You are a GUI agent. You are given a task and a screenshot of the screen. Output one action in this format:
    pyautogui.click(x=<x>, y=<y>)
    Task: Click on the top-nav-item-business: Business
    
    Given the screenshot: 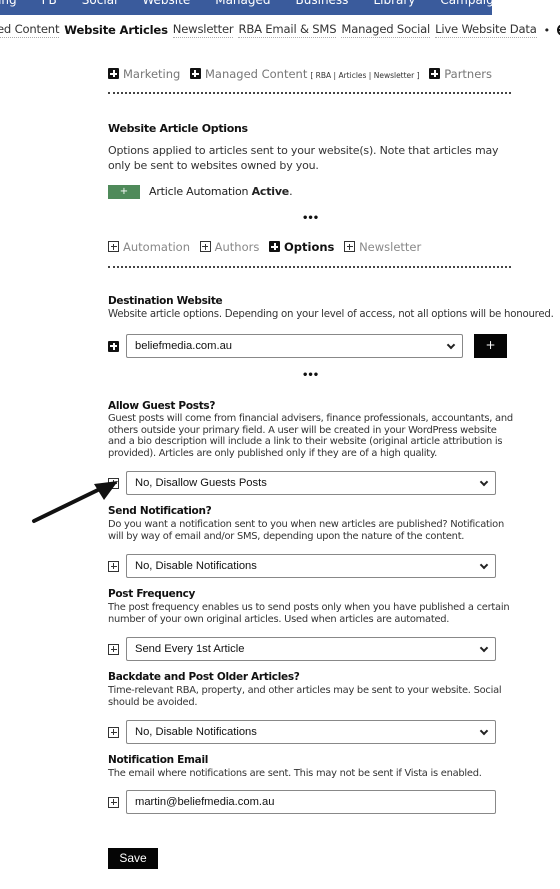 What is the action you would take?
    pyautogui.click(x=322, y=4)
    